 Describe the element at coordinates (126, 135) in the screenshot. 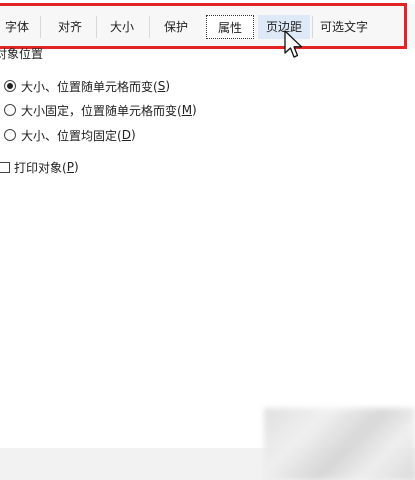

I see `option-shortcut-key: D` at that location.